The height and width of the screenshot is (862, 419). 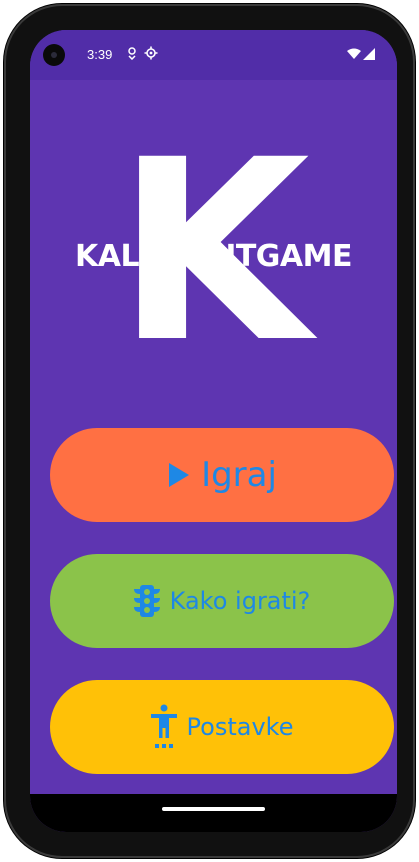 What do you see at coordinates (151, 53) in the screenshot?
I see `settings-icon` at bounding box center [151, 53].